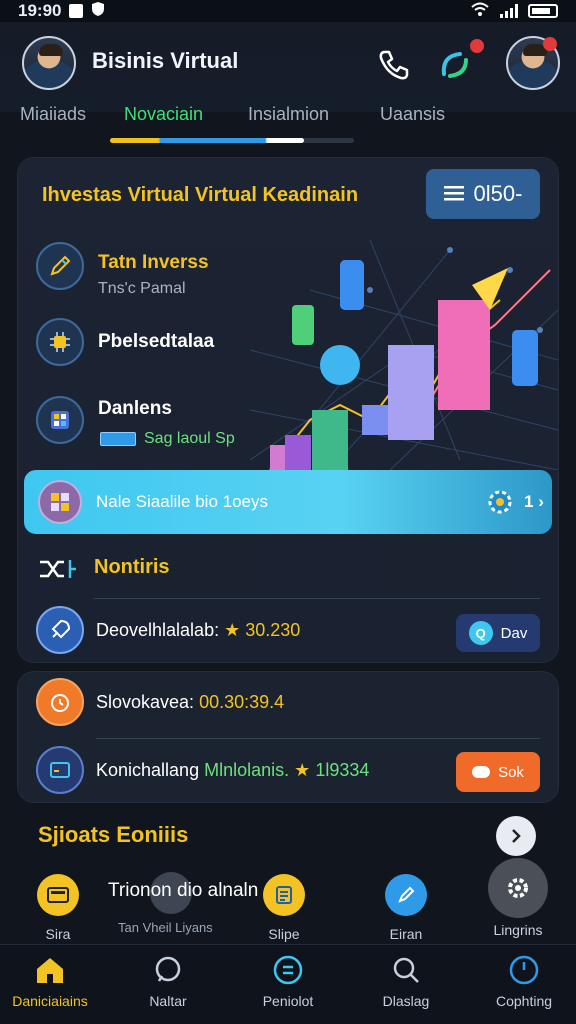  Describe the element at coordinates (49, 63) in the screenshot. I see `avatar` at that location.